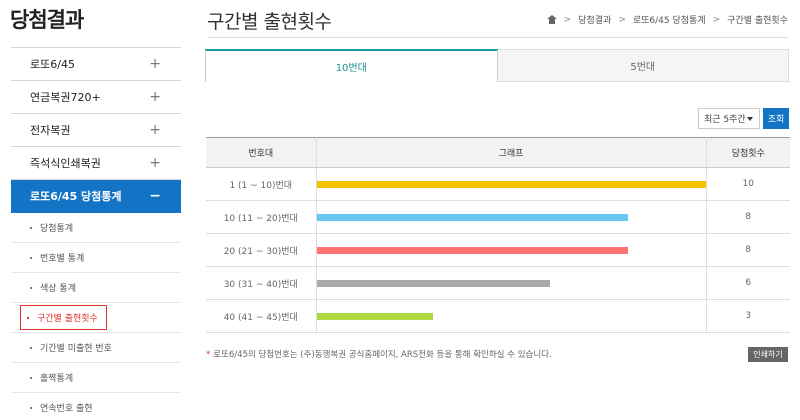 The image size is (800, 420). Describe the element at coordinates (96, 378) in the screenshot. I see `submenu-item-odd-even: 홀짝통계` at that location.